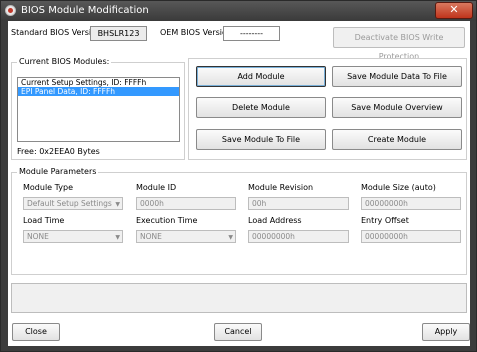 This screenshot has width=477, height=352. I want to click on window-title: BIOS Module Modification, so click(85, 10).